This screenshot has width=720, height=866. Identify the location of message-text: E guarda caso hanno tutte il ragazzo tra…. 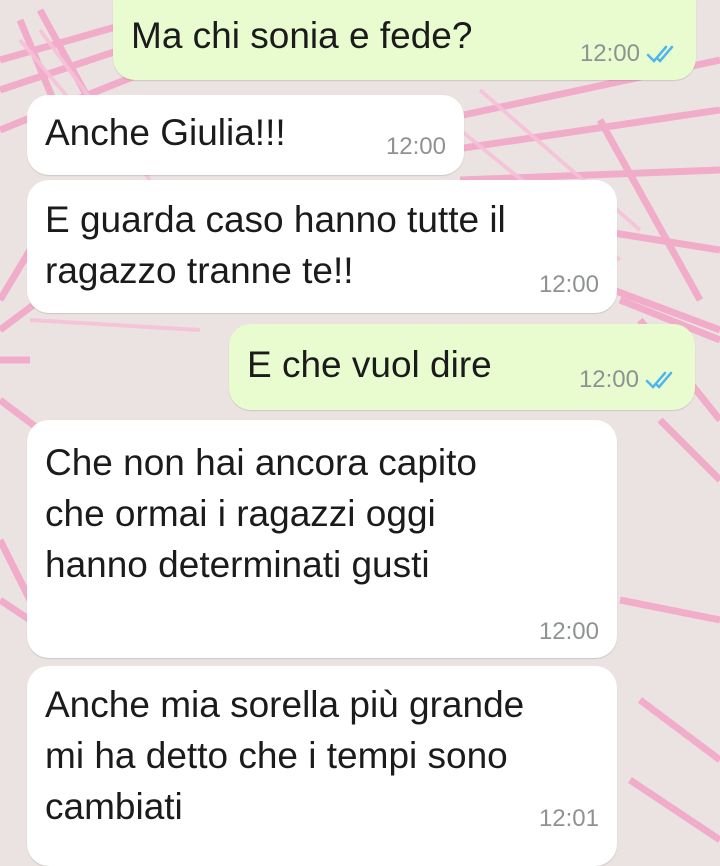
(275, 245).